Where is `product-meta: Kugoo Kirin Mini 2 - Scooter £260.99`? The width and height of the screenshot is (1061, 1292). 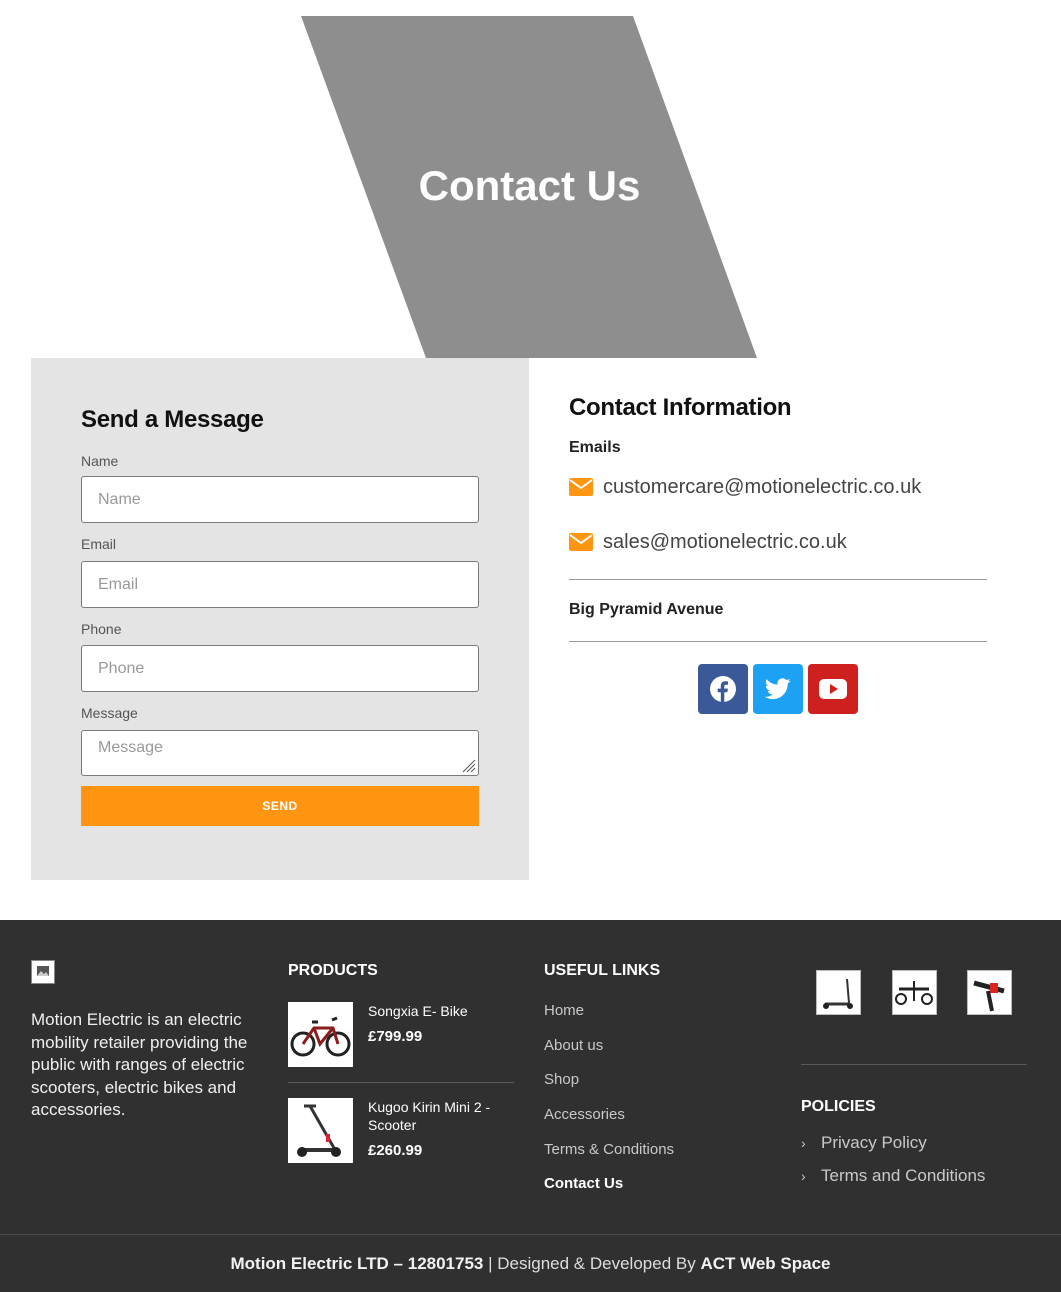
product-meta: Kugoo Kirin Mini 2 - Scooter £260.99 is located at coordinates (435, 1130).